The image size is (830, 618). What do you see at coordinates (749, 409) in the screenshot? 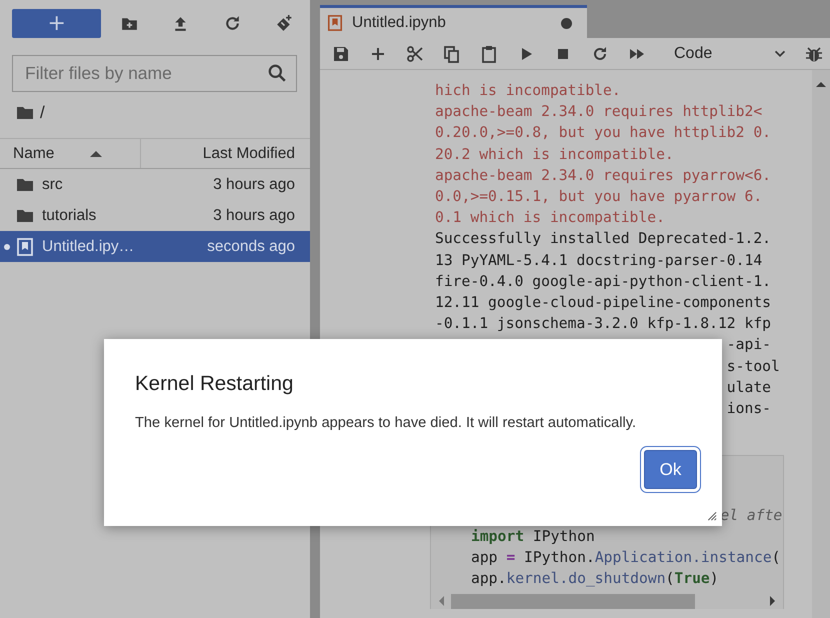
I see `output-line: ions-` at bounding box center [749, 409].